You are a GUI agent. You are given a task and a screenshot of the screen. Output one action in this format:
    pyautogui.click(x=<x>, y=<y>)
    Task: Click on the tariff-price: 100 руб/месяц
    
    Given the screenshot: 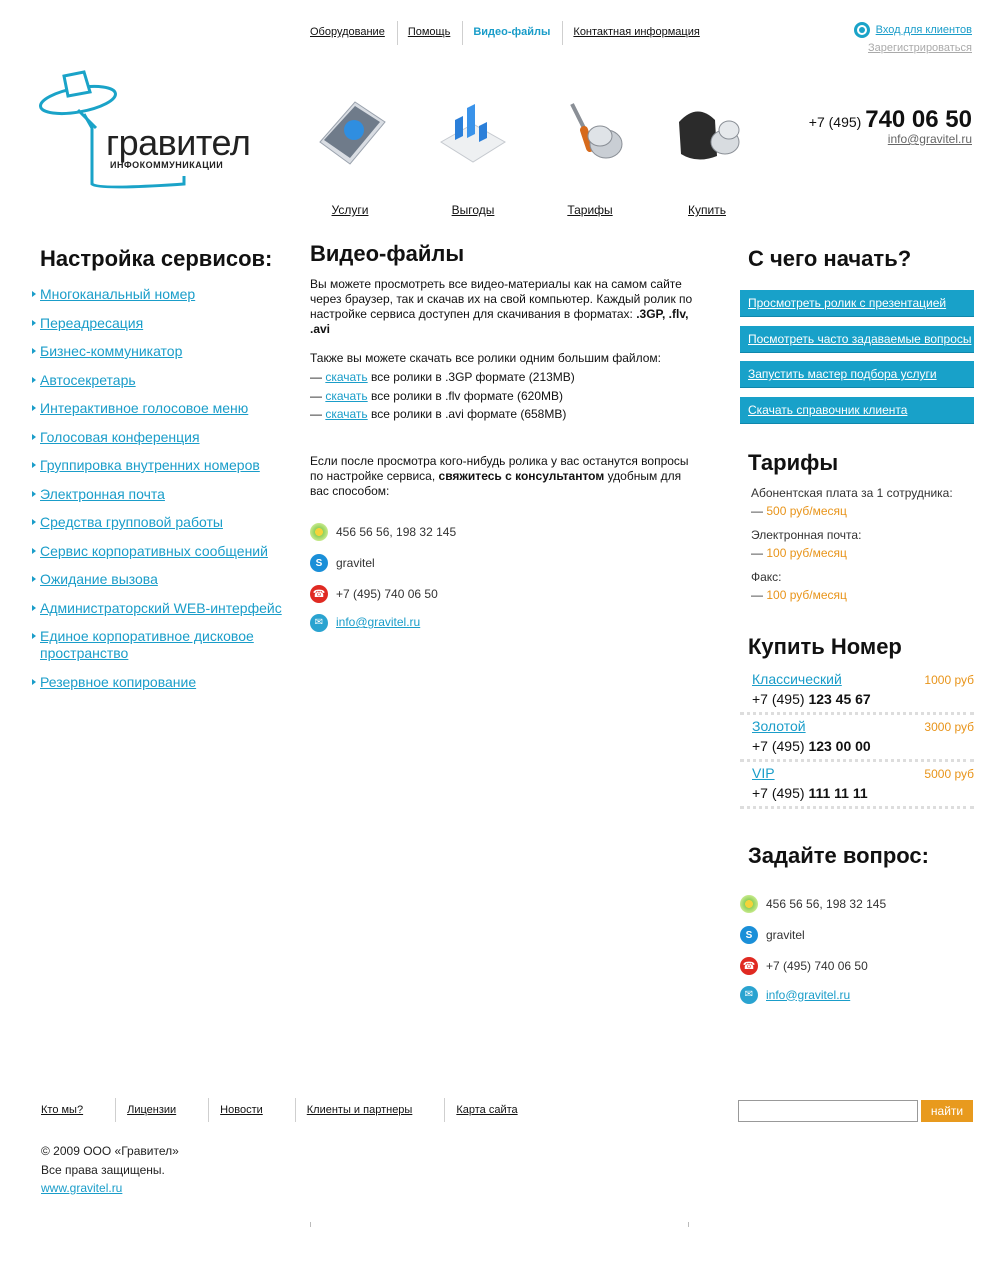 What is the action you would take?
    pyautogui.click(x=806, y=552)
    